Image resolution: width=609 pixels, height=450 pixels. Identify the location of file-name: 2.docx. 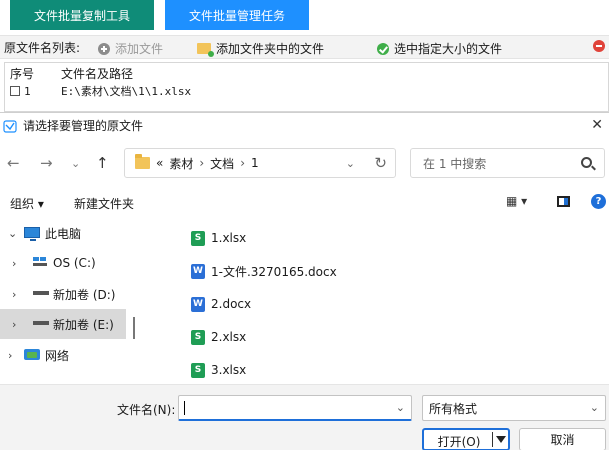
(231, 304).